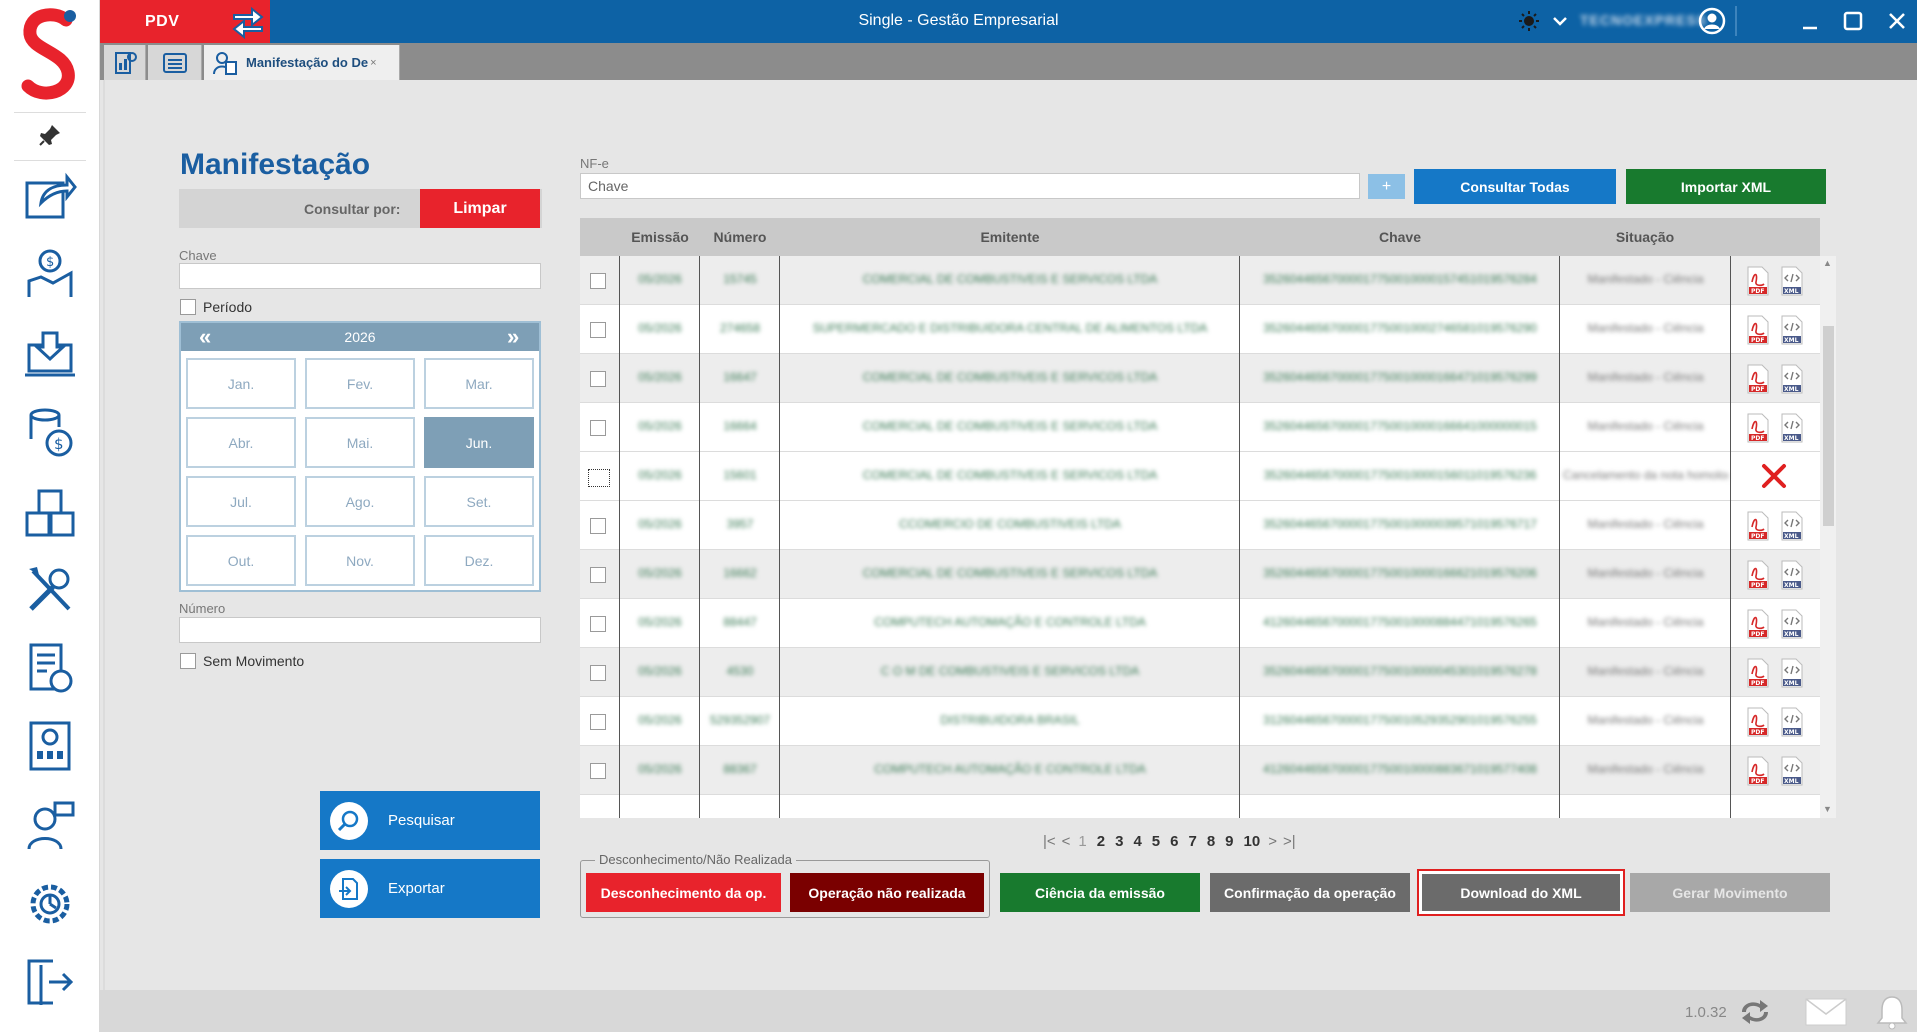 This screenshot has width=1917, height=1032. What do you see at coordinates (188, 661) in the screenshot?
I see `sem-movimento-checkbox` at bounding box center [188, 661].